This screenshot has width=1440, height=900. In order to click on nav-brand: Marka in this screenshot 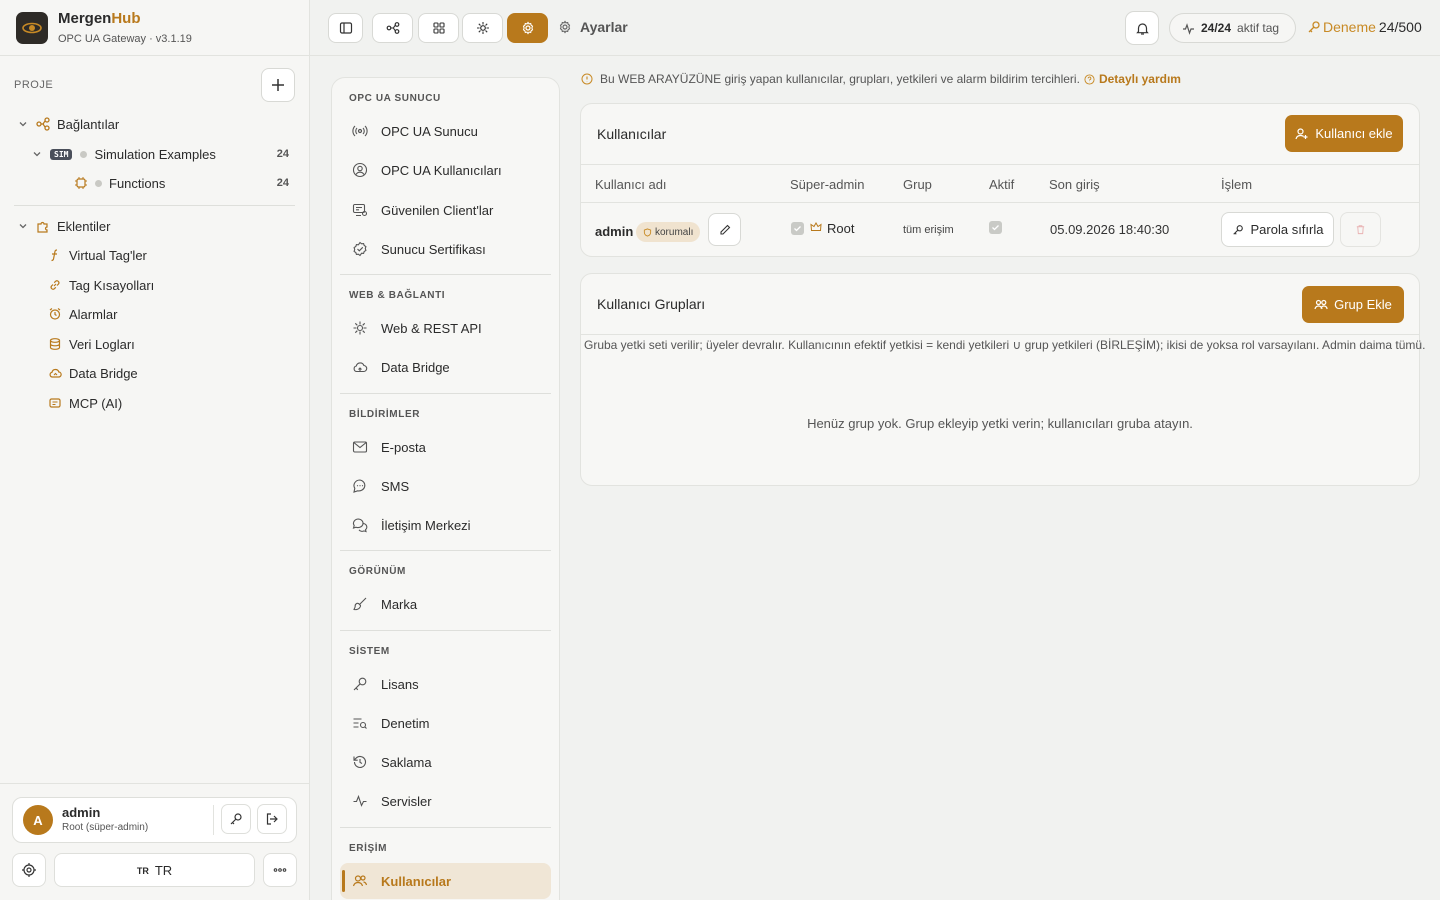, I will do `click(445, 604)`.